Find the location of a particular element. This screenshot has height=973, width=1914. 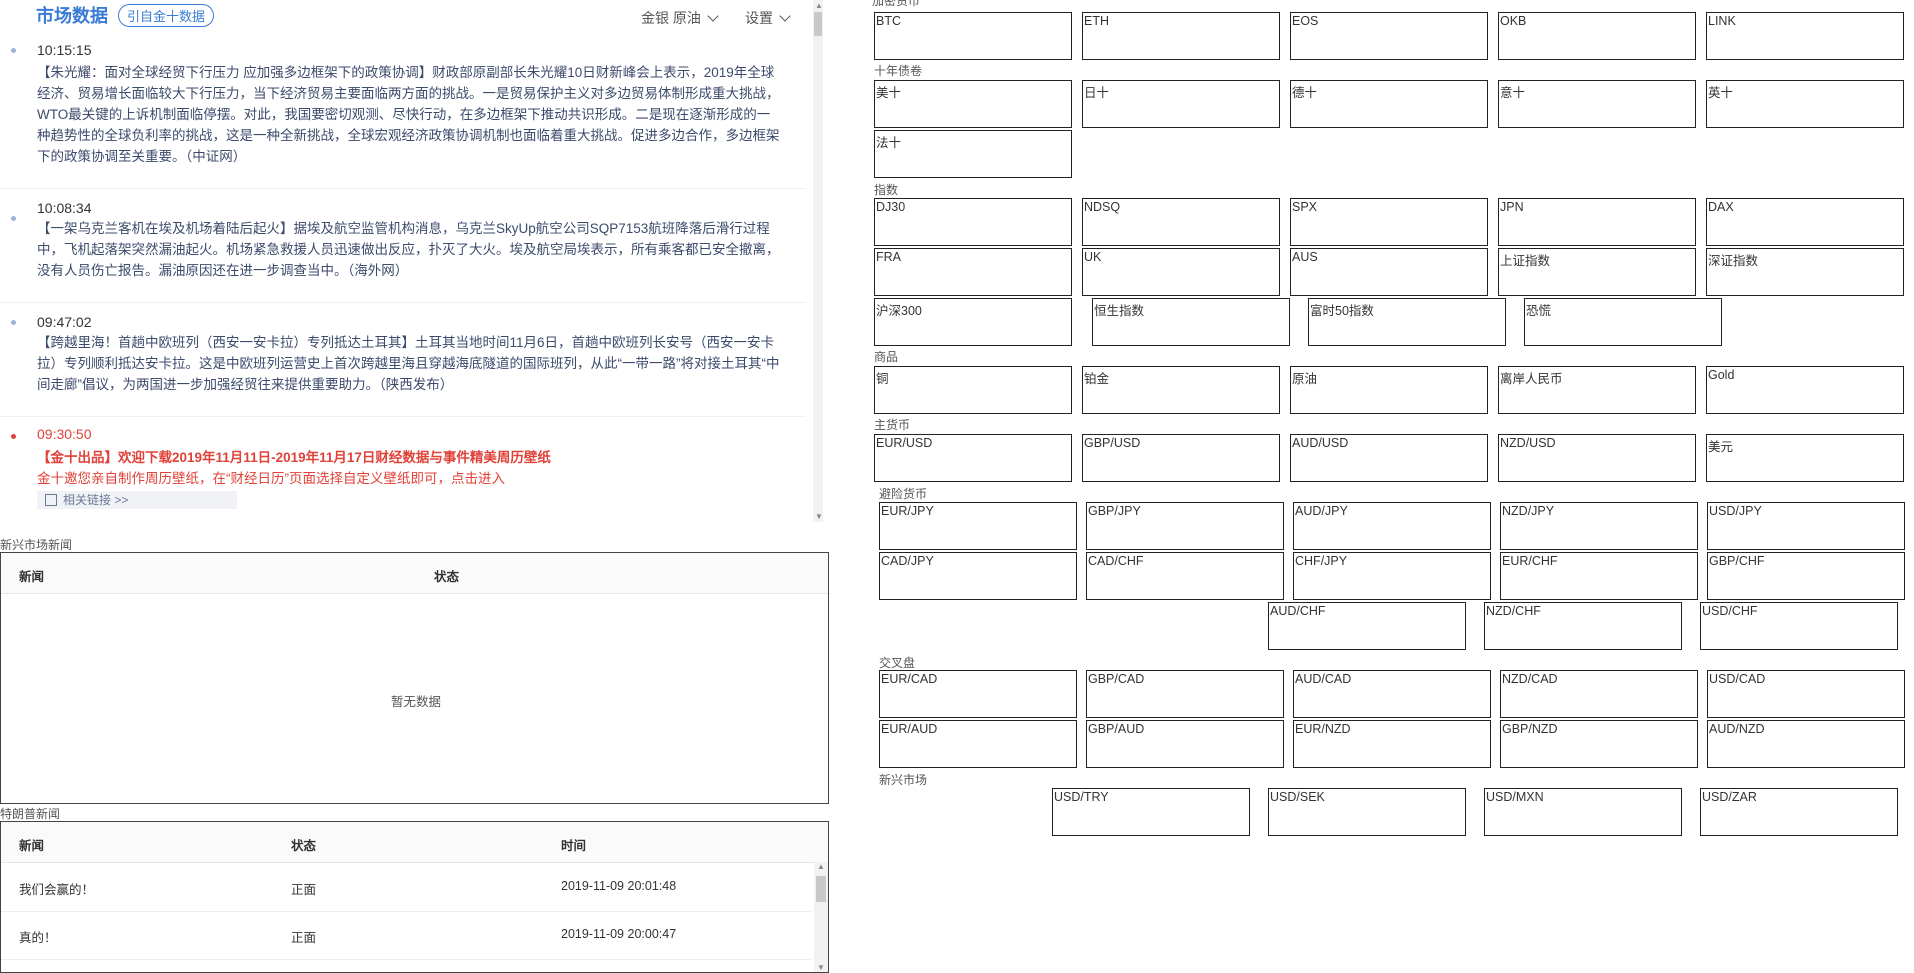

quote-box: 美十 is located at coordinates (973, 104).